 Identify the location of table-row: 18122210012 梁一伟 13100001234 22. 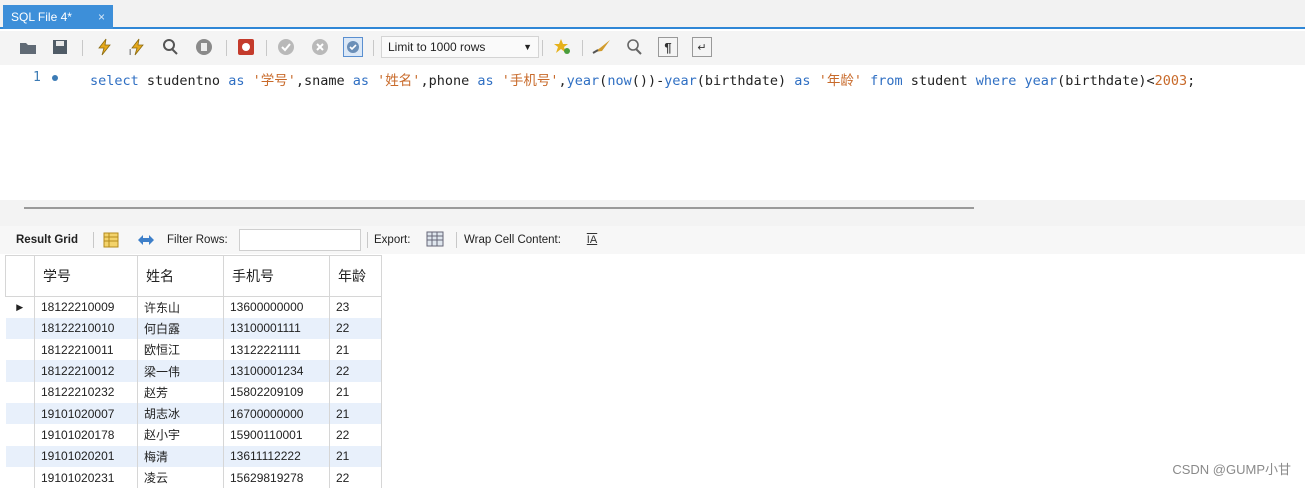
(193, 371).